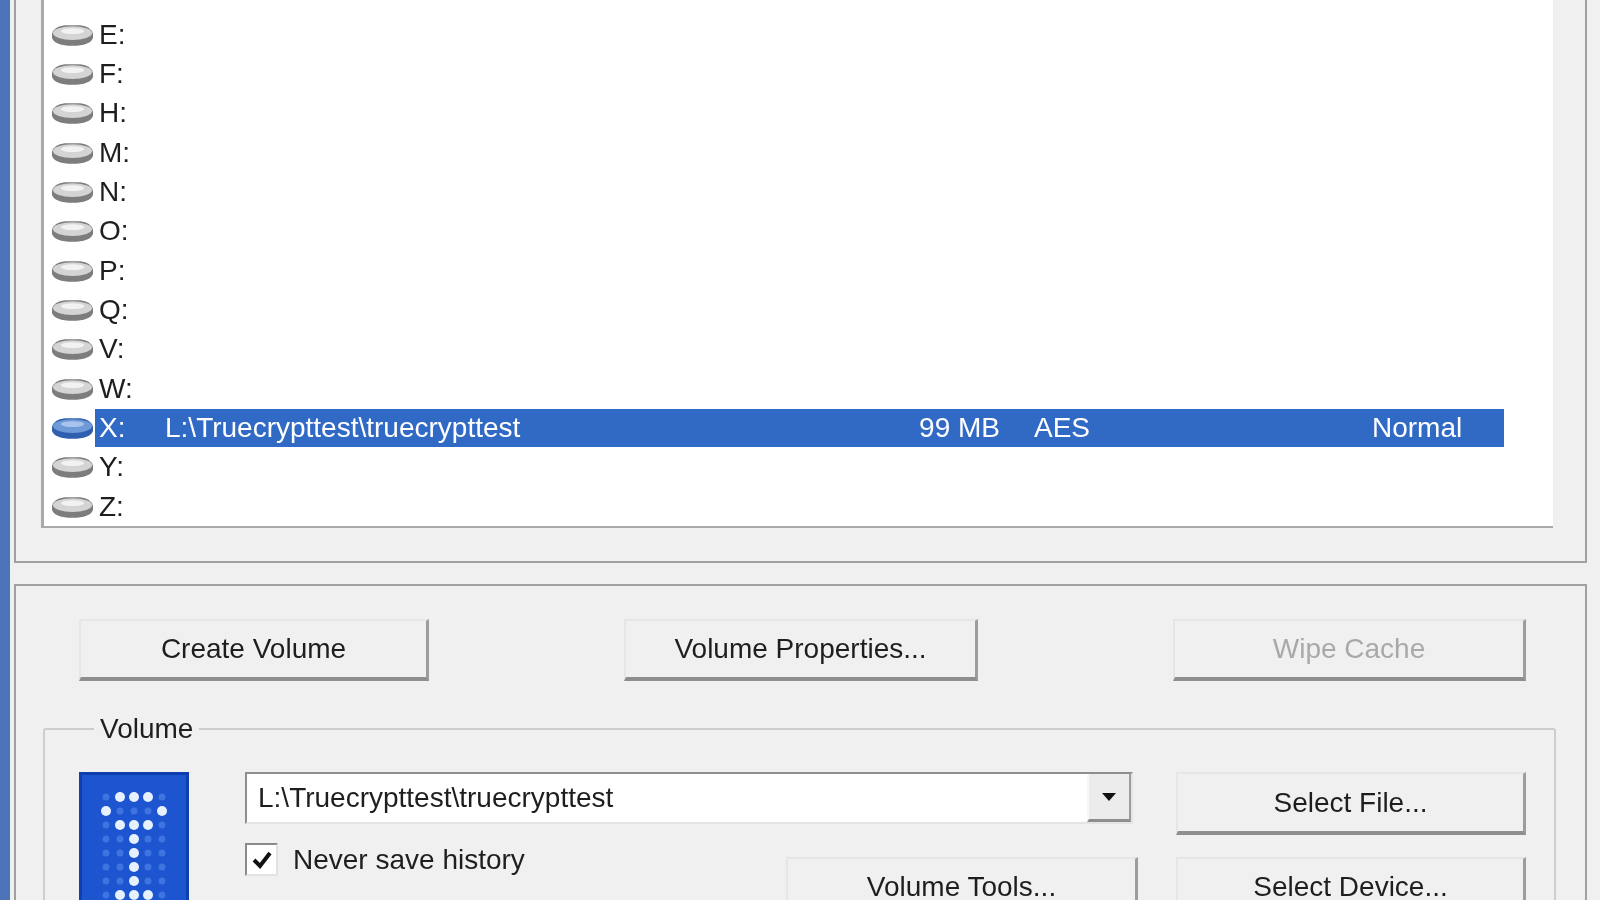 The width and height of the screenshot is (1600, 900). What do you see at coordinates (254, 650) in the screenshot?
I see `create-volume-button: Create Volume` at bounding box center [254, 650].